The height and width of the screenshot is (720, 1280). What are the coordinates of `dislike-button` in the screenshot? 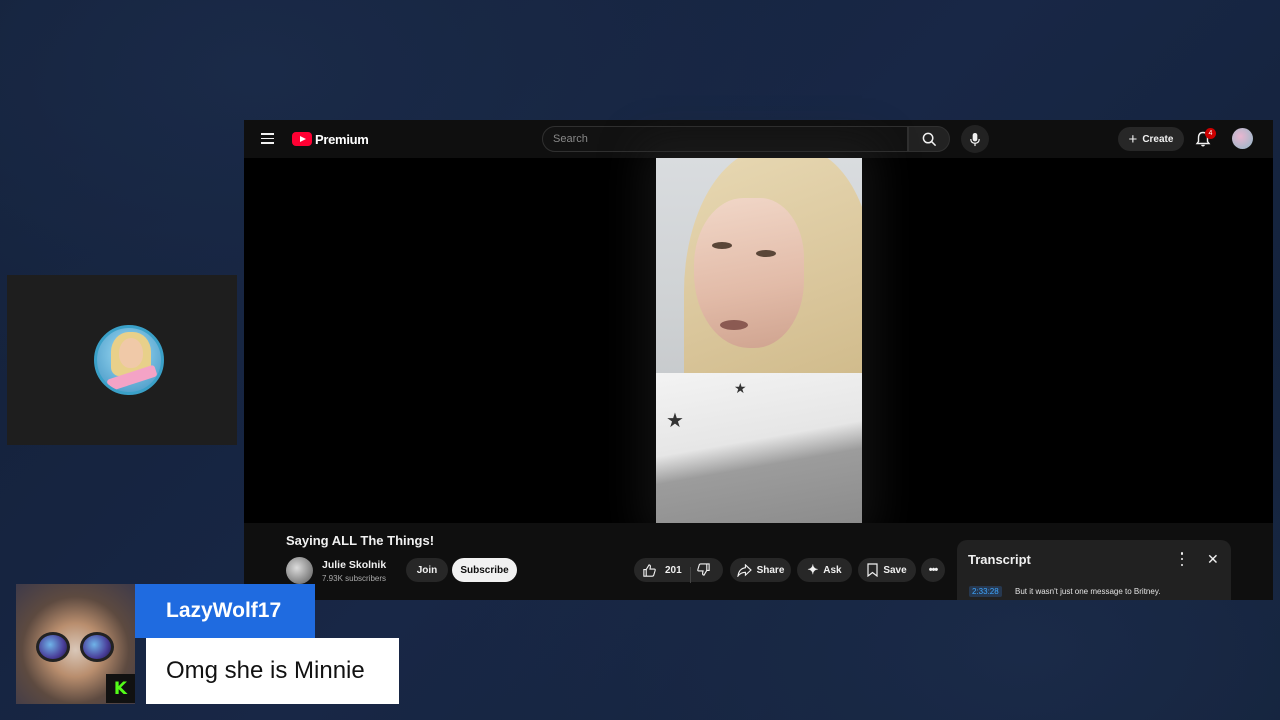 It's located at (703, 572).